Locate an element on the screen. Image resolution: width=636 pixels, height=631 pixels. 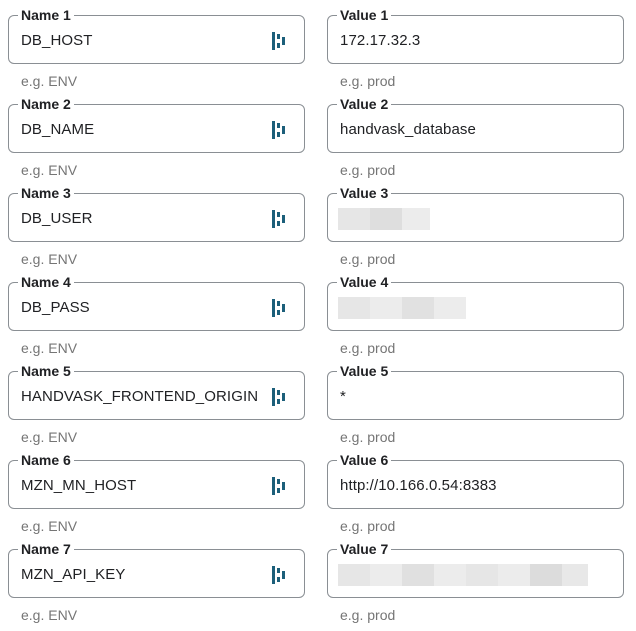
name-field-label: Name 5 is located at coordinates (46, 371).